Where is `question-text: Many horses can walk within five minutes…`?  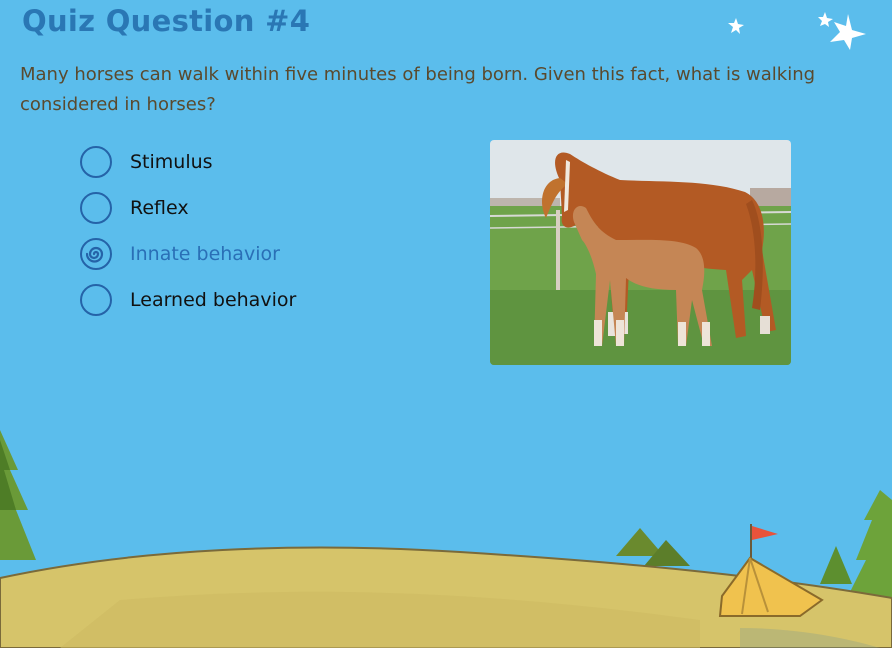 question-text: Many horses can walk within five minutes… is located at coordinates (418, 89).